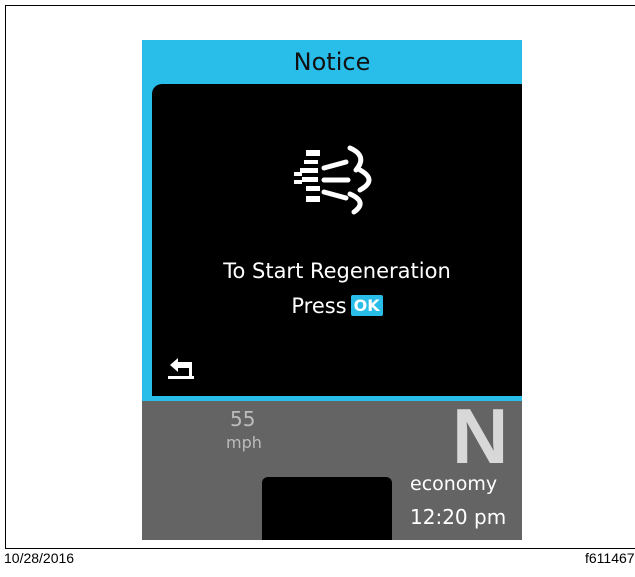 Image resolution: width=635 pixels, height=577 pixels. What do you see at coordinates (366, 305) in the screenshot?
I see `ok-button-badge: OK` at bounding box center [366, 305].